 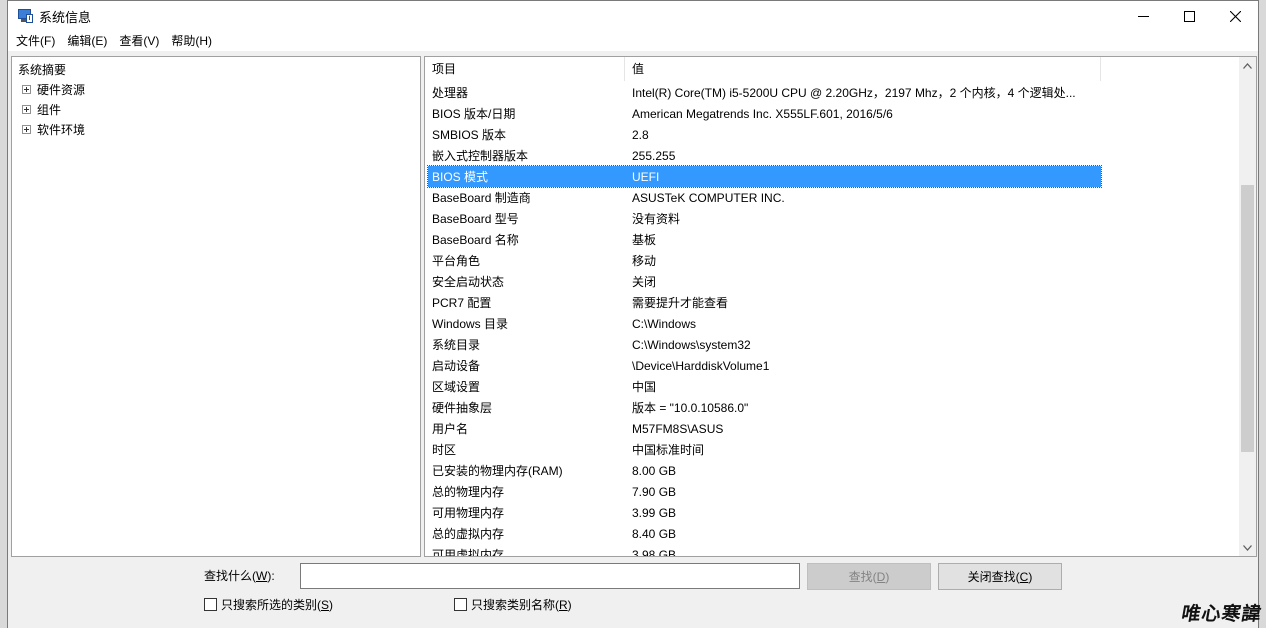 I want to click on table-row: 已安装的物理内存(RAM) 8.00 GB, so click(x=764, y=470).